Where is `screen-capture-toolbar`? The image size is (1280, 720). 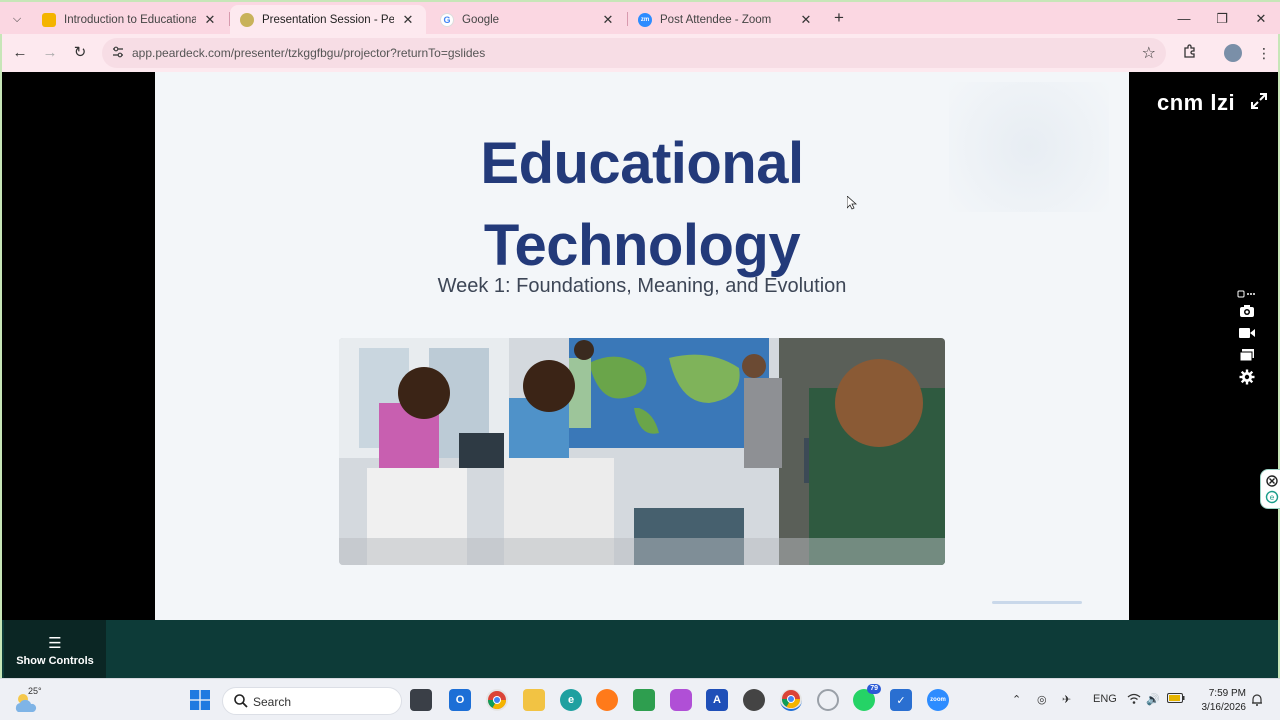 screen-capture-toolbar is located at coordinates (1247, 338).